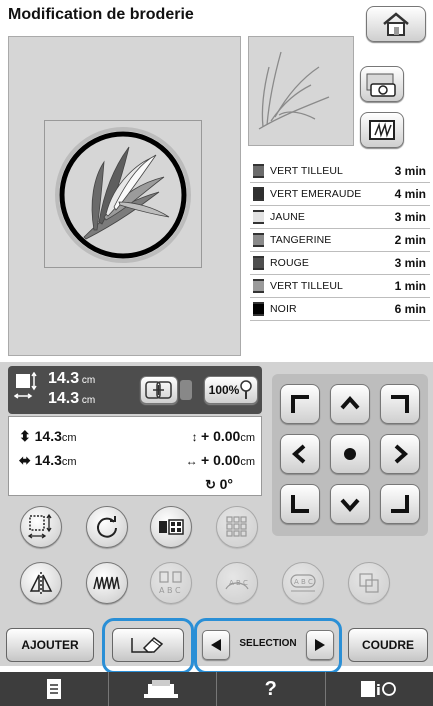  I want to click on center-button, so click(350, 454).